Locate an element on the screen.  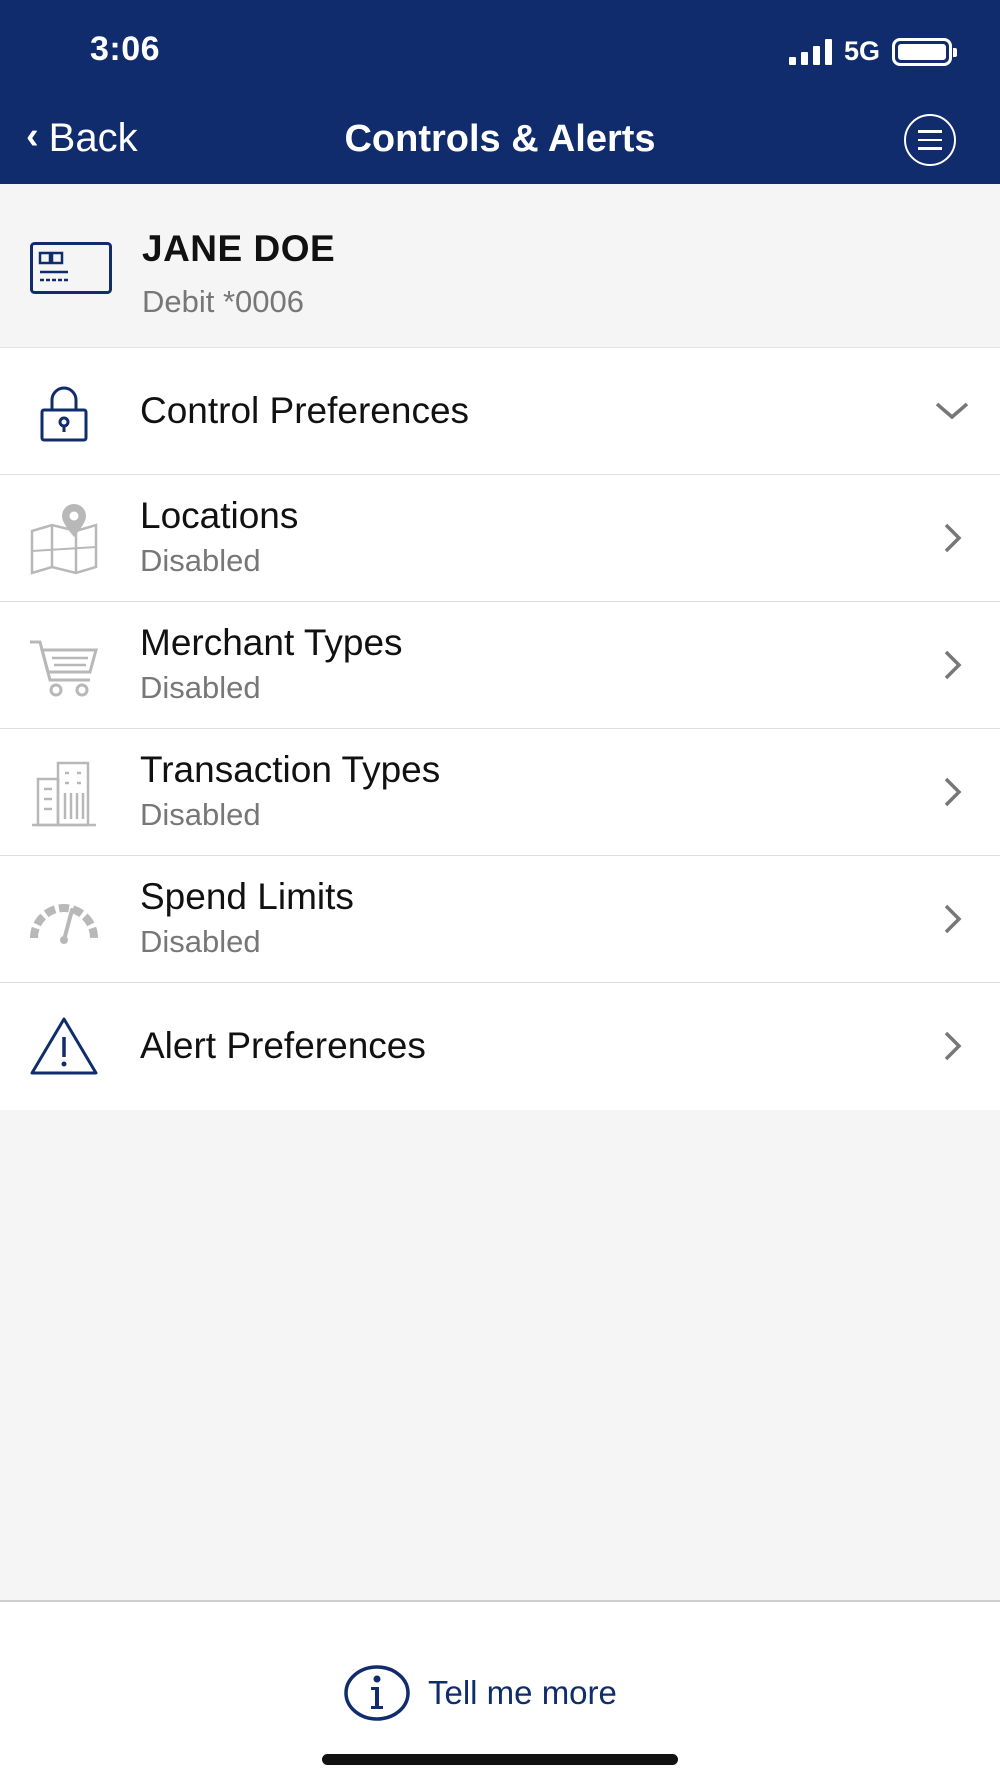
menu-button is located at coordinates (930, 140).